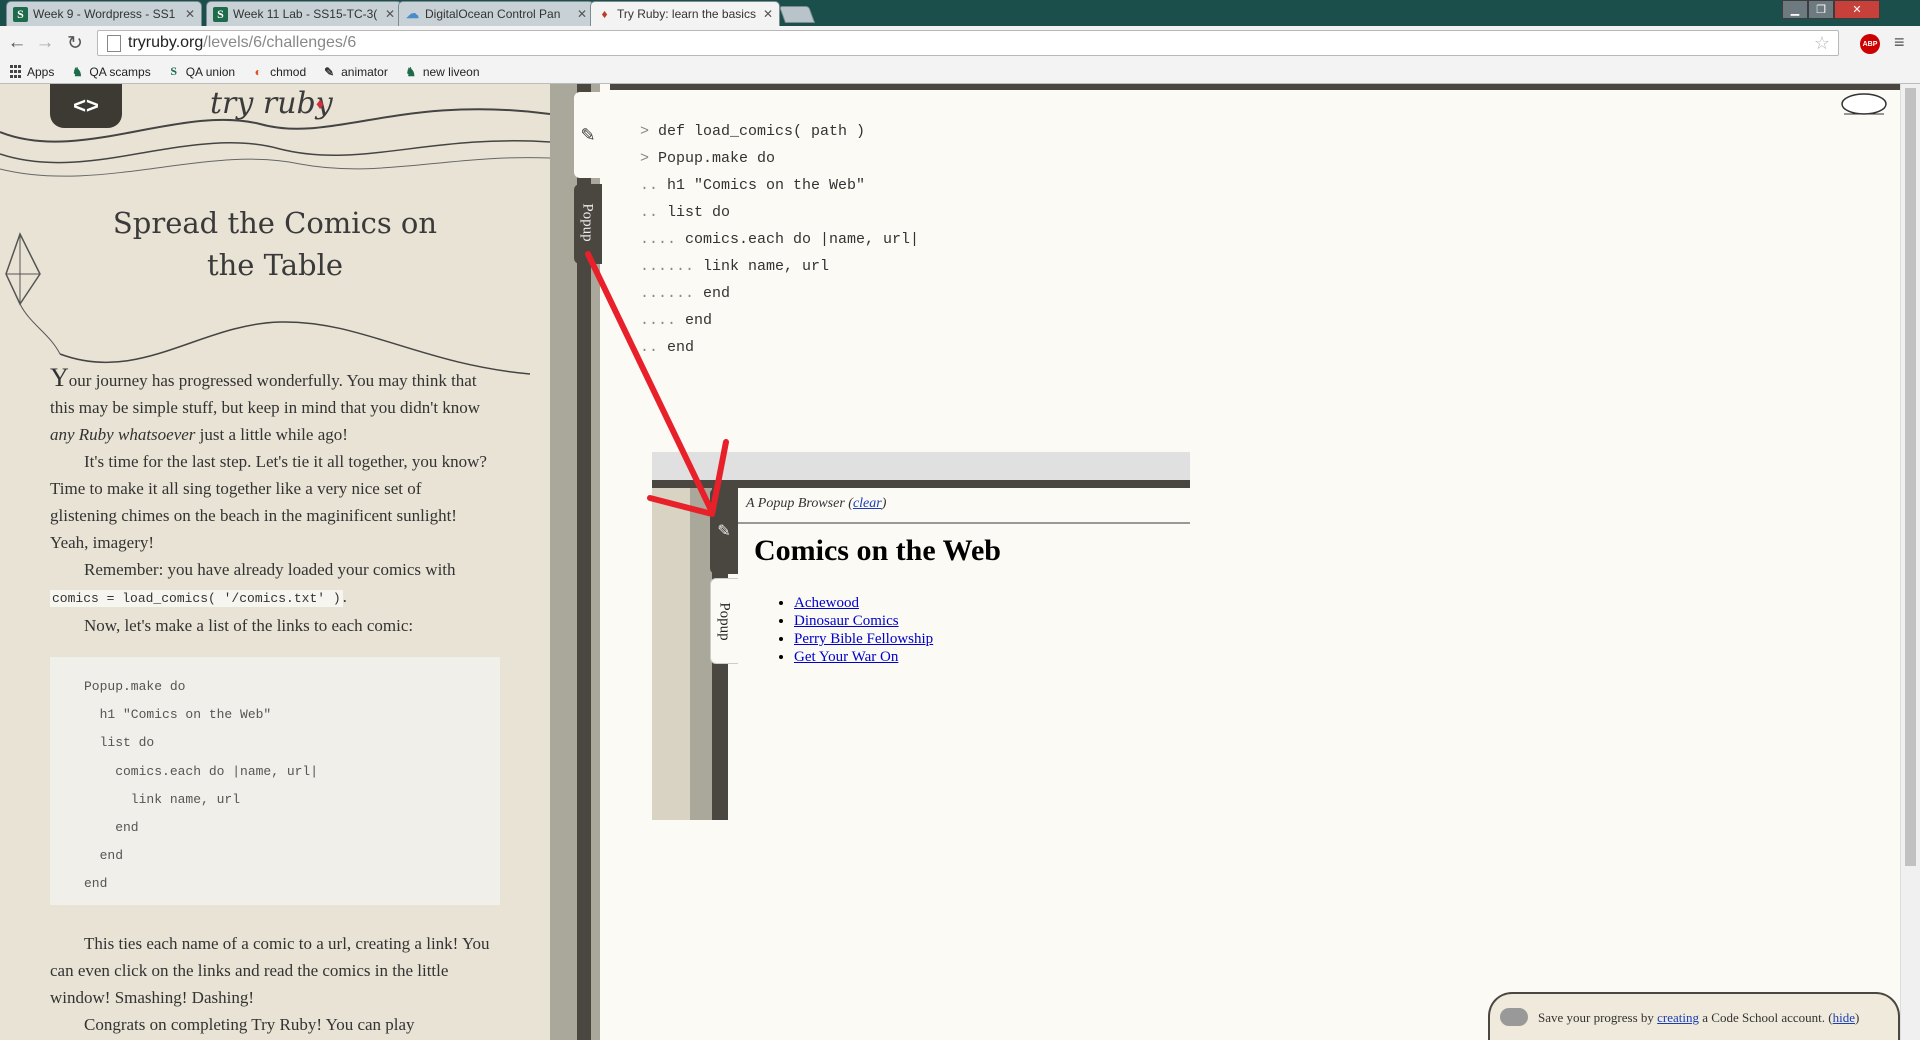 The image size is (1920, 1040). What do you see at coordinates (104, 13) in the screenshot?
I see `browser-tab: S Week 9 - Wordpress - SS1 ✕` at bounding box center [104, 13].